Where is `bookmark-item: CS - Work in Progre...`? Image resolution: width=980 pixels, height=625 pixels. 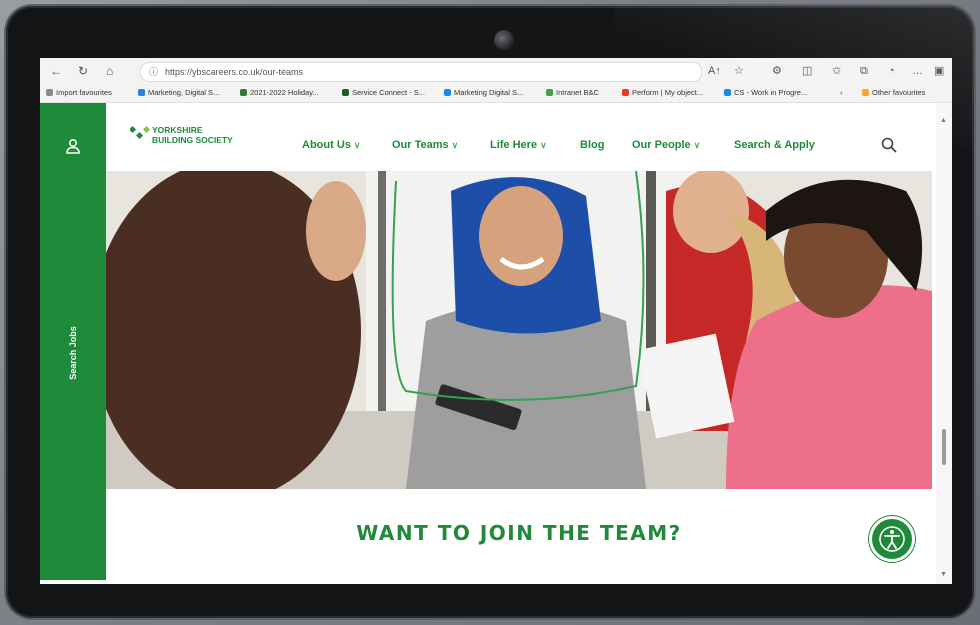
bookmark-item: CS - Work in Progre... is located at coordinates (765, 93).